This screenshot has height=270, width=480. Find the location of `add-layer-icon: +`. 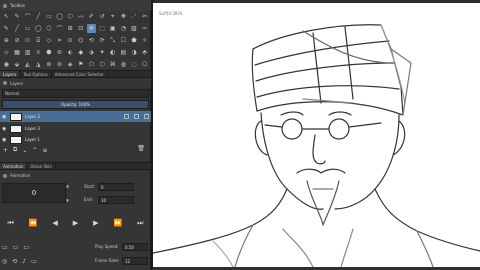

add-layer-icon: + is located at coordinates (5, 150).